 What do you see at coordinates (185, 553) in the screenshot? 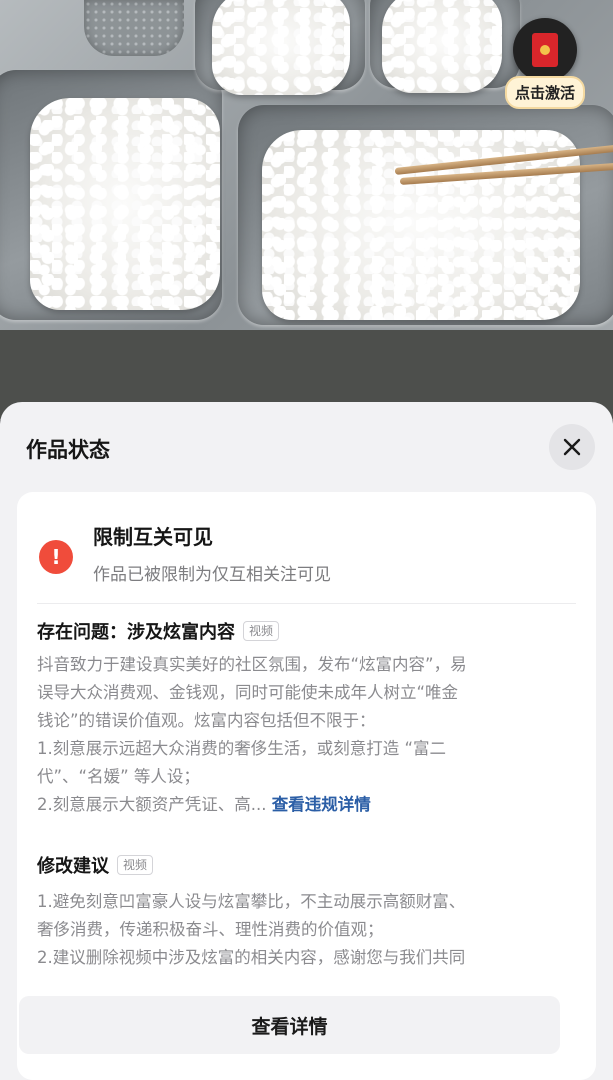
I see `status-row: ! 限制互关可见 作品已被限制为仅互相关注可见` at bounding box center [185, 553].